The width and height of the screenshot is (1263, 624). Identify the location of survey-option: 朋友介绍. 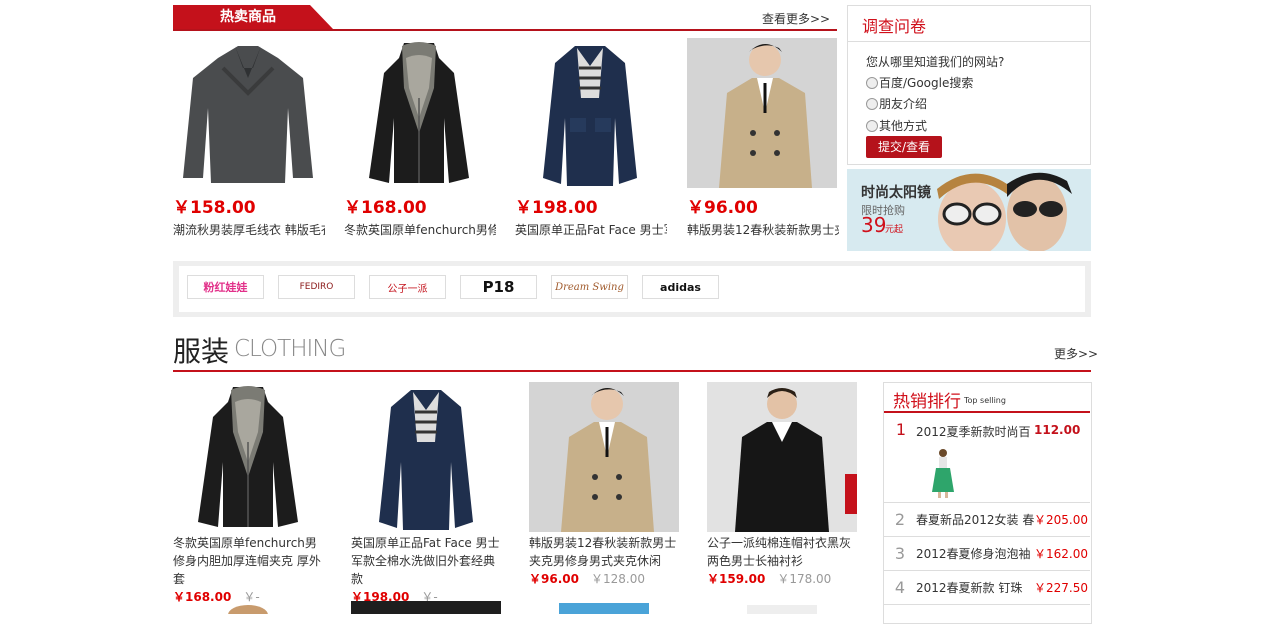
(896, 103).